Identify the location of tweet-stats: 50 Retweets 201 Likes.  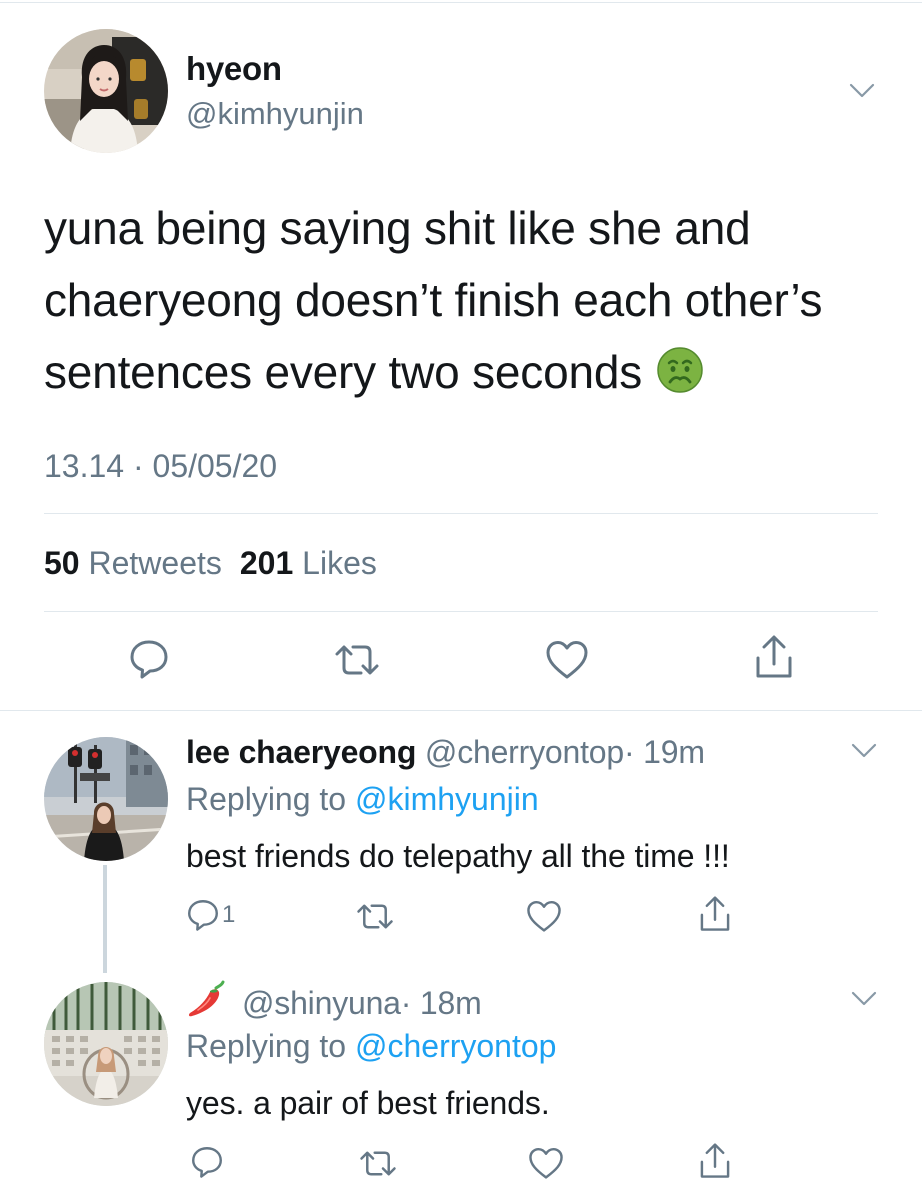
(210, 563).